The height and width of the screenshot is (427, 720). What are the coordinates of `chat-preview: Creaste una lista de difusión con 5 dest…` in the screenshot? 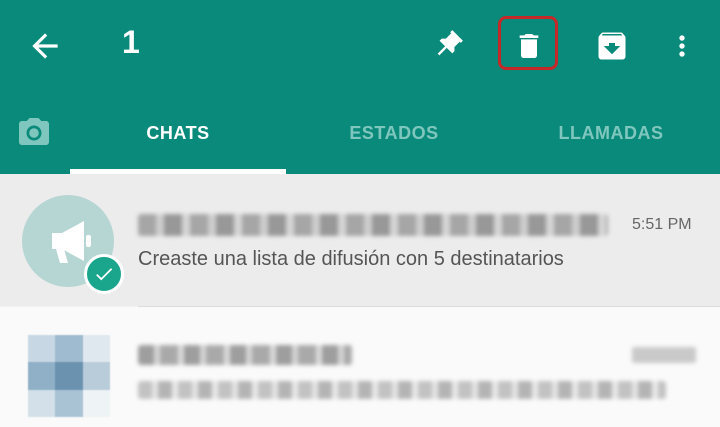 It's located at (351, 259).